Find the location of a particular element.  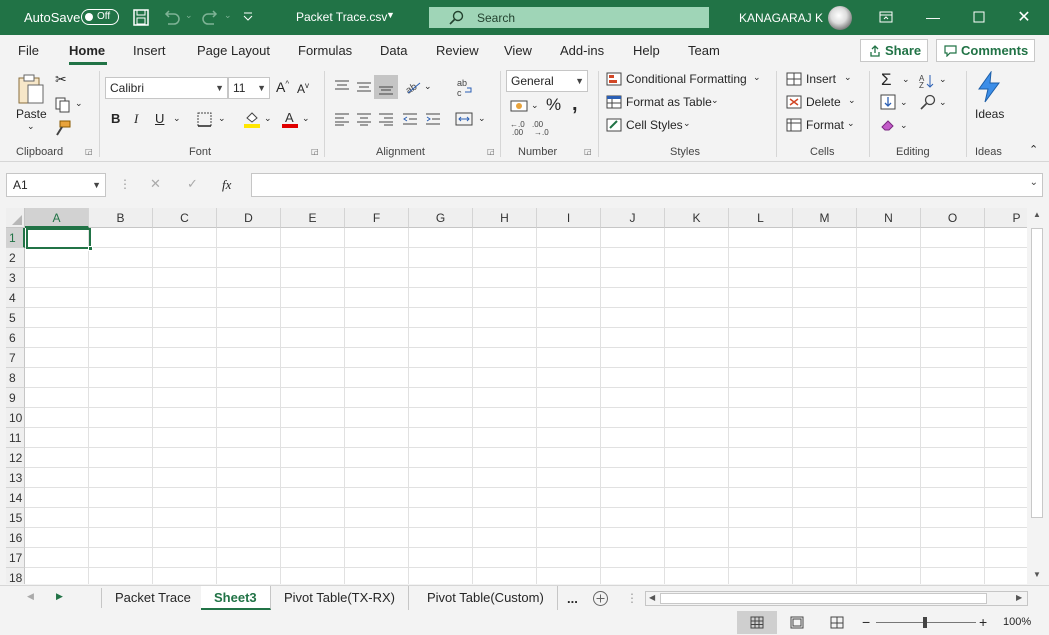

decrease-font-icon: Av is located at coordinates (303, 88).